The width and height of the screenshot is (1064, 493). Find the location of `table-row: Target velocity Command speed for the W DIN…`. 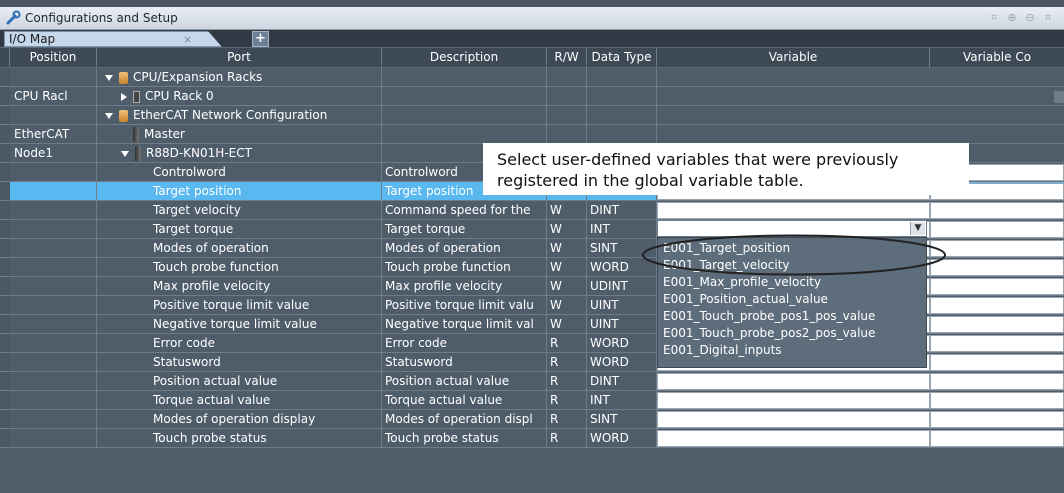

table-row: Target velocity Command speed for the W DIN… is located at coordinates (532, 210).